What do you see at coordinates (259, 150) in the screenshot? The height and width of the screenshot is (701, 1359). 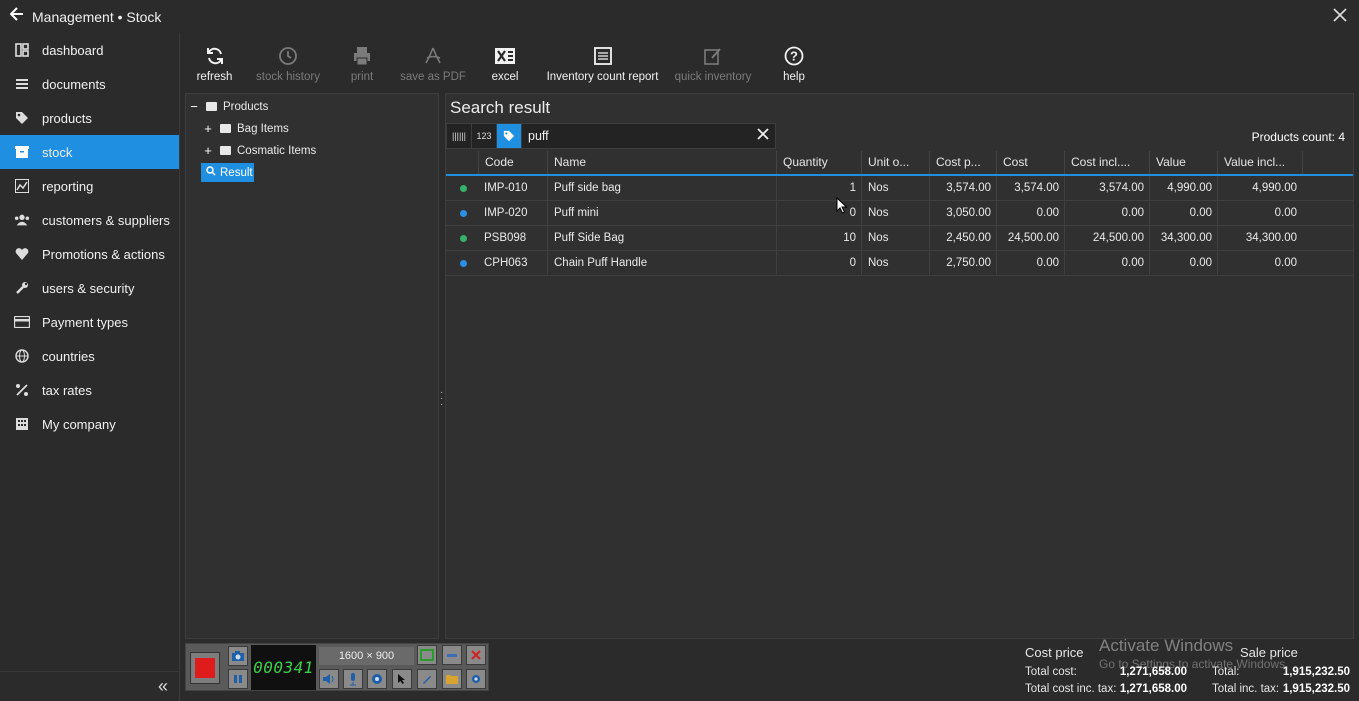 I see `tree-node-cosmatic-items: + Cosmatic Items` at bounding box center [259, 150].